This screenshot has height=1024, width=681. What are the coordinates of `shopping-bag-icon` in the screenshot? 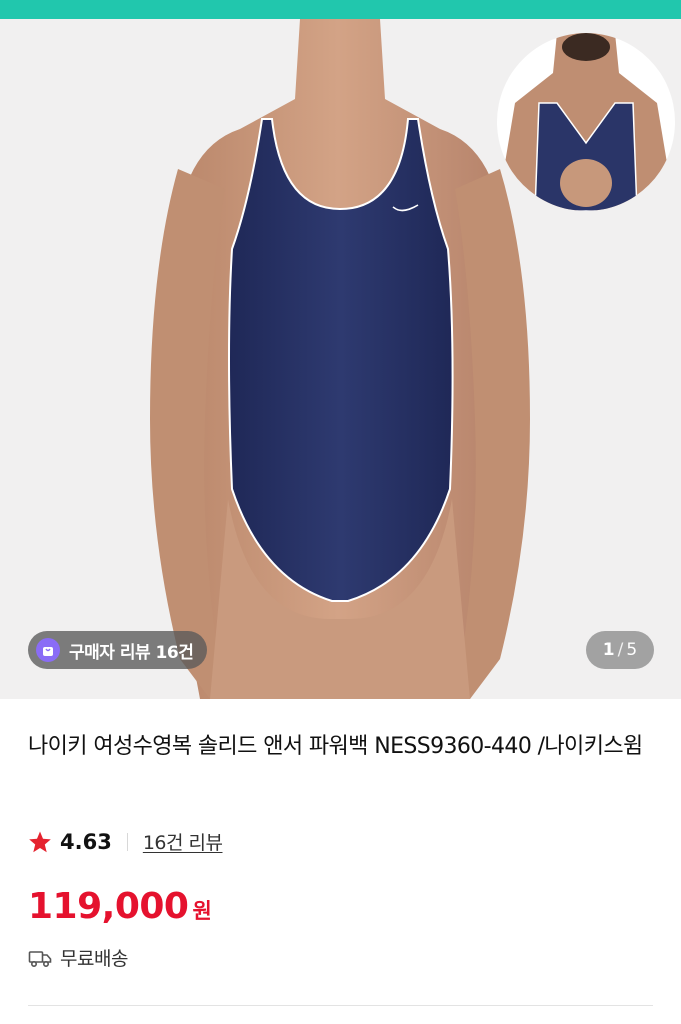 It's located at (48, 650).